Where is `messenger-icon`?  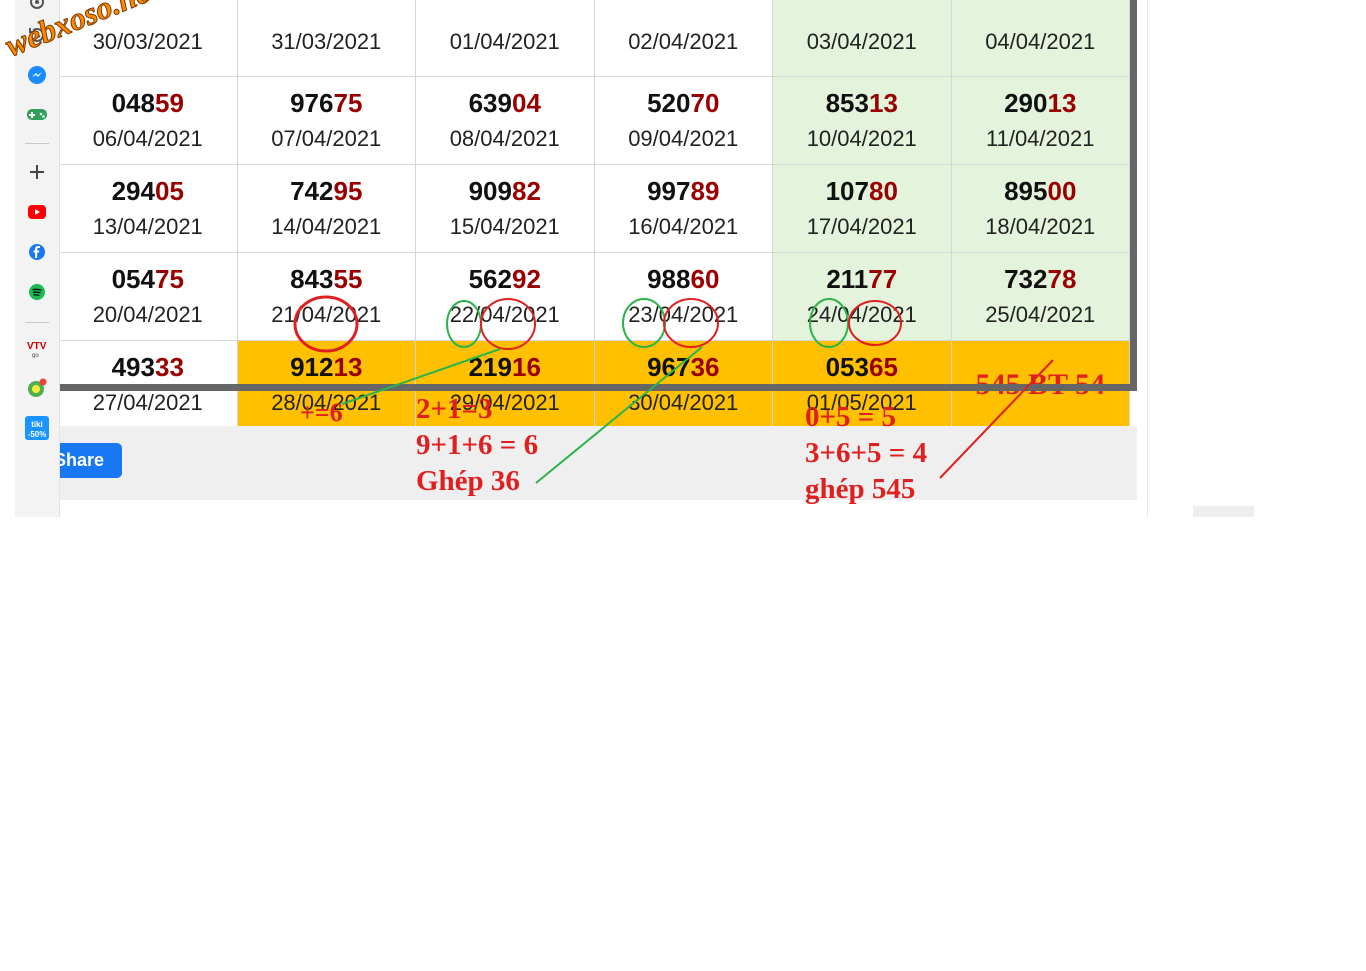 messenger-icon is located at coordinates (37, 75).